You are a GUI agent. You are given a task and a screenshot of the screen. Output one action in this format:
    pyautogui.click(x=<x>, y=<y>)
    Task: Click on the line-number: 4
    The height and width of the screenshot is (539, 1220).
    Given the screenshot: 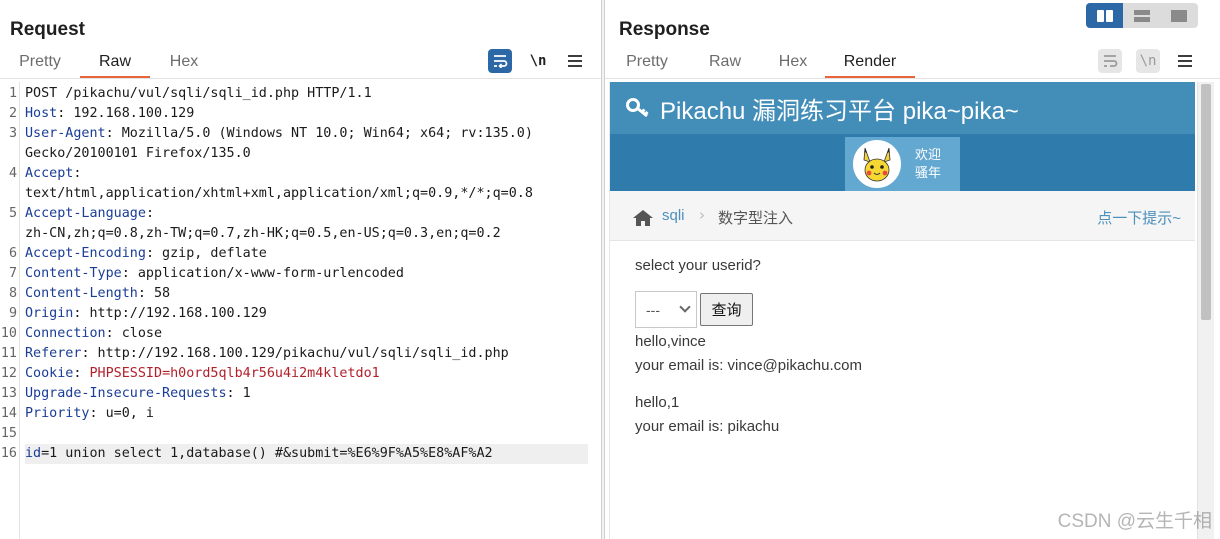 What is the action you would take?
    pyautogui.click(x=12, y=173)
    